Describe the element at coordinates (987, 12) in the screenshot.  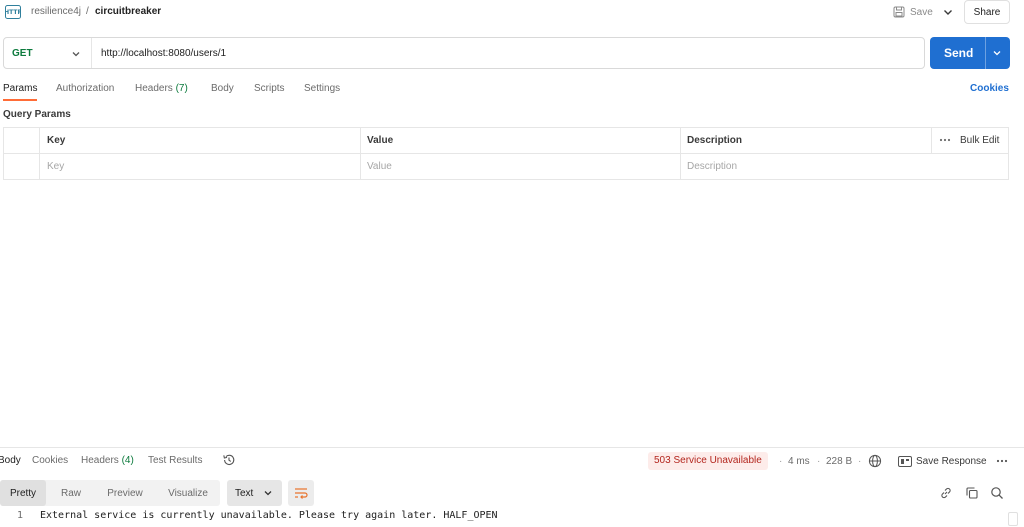
I see `share-button: Share` at that location.